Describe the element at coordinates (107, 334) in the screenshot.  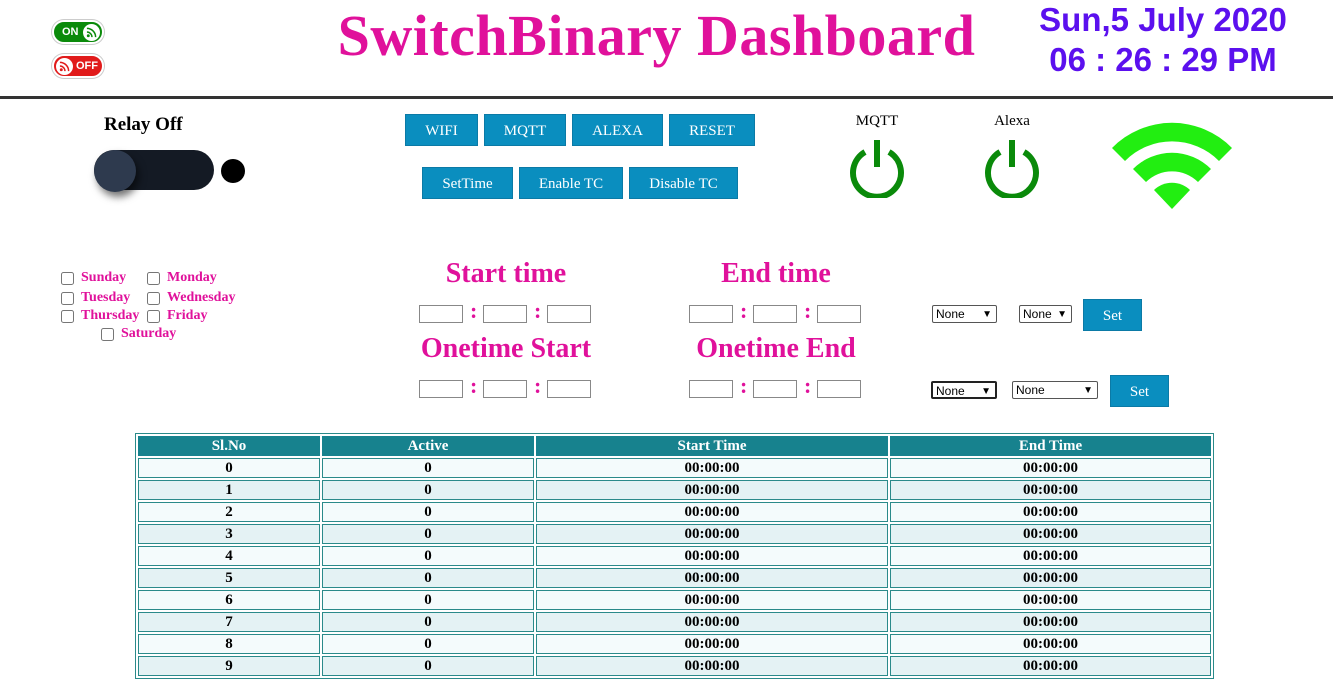
I see `saturday-checkbox` at that location.